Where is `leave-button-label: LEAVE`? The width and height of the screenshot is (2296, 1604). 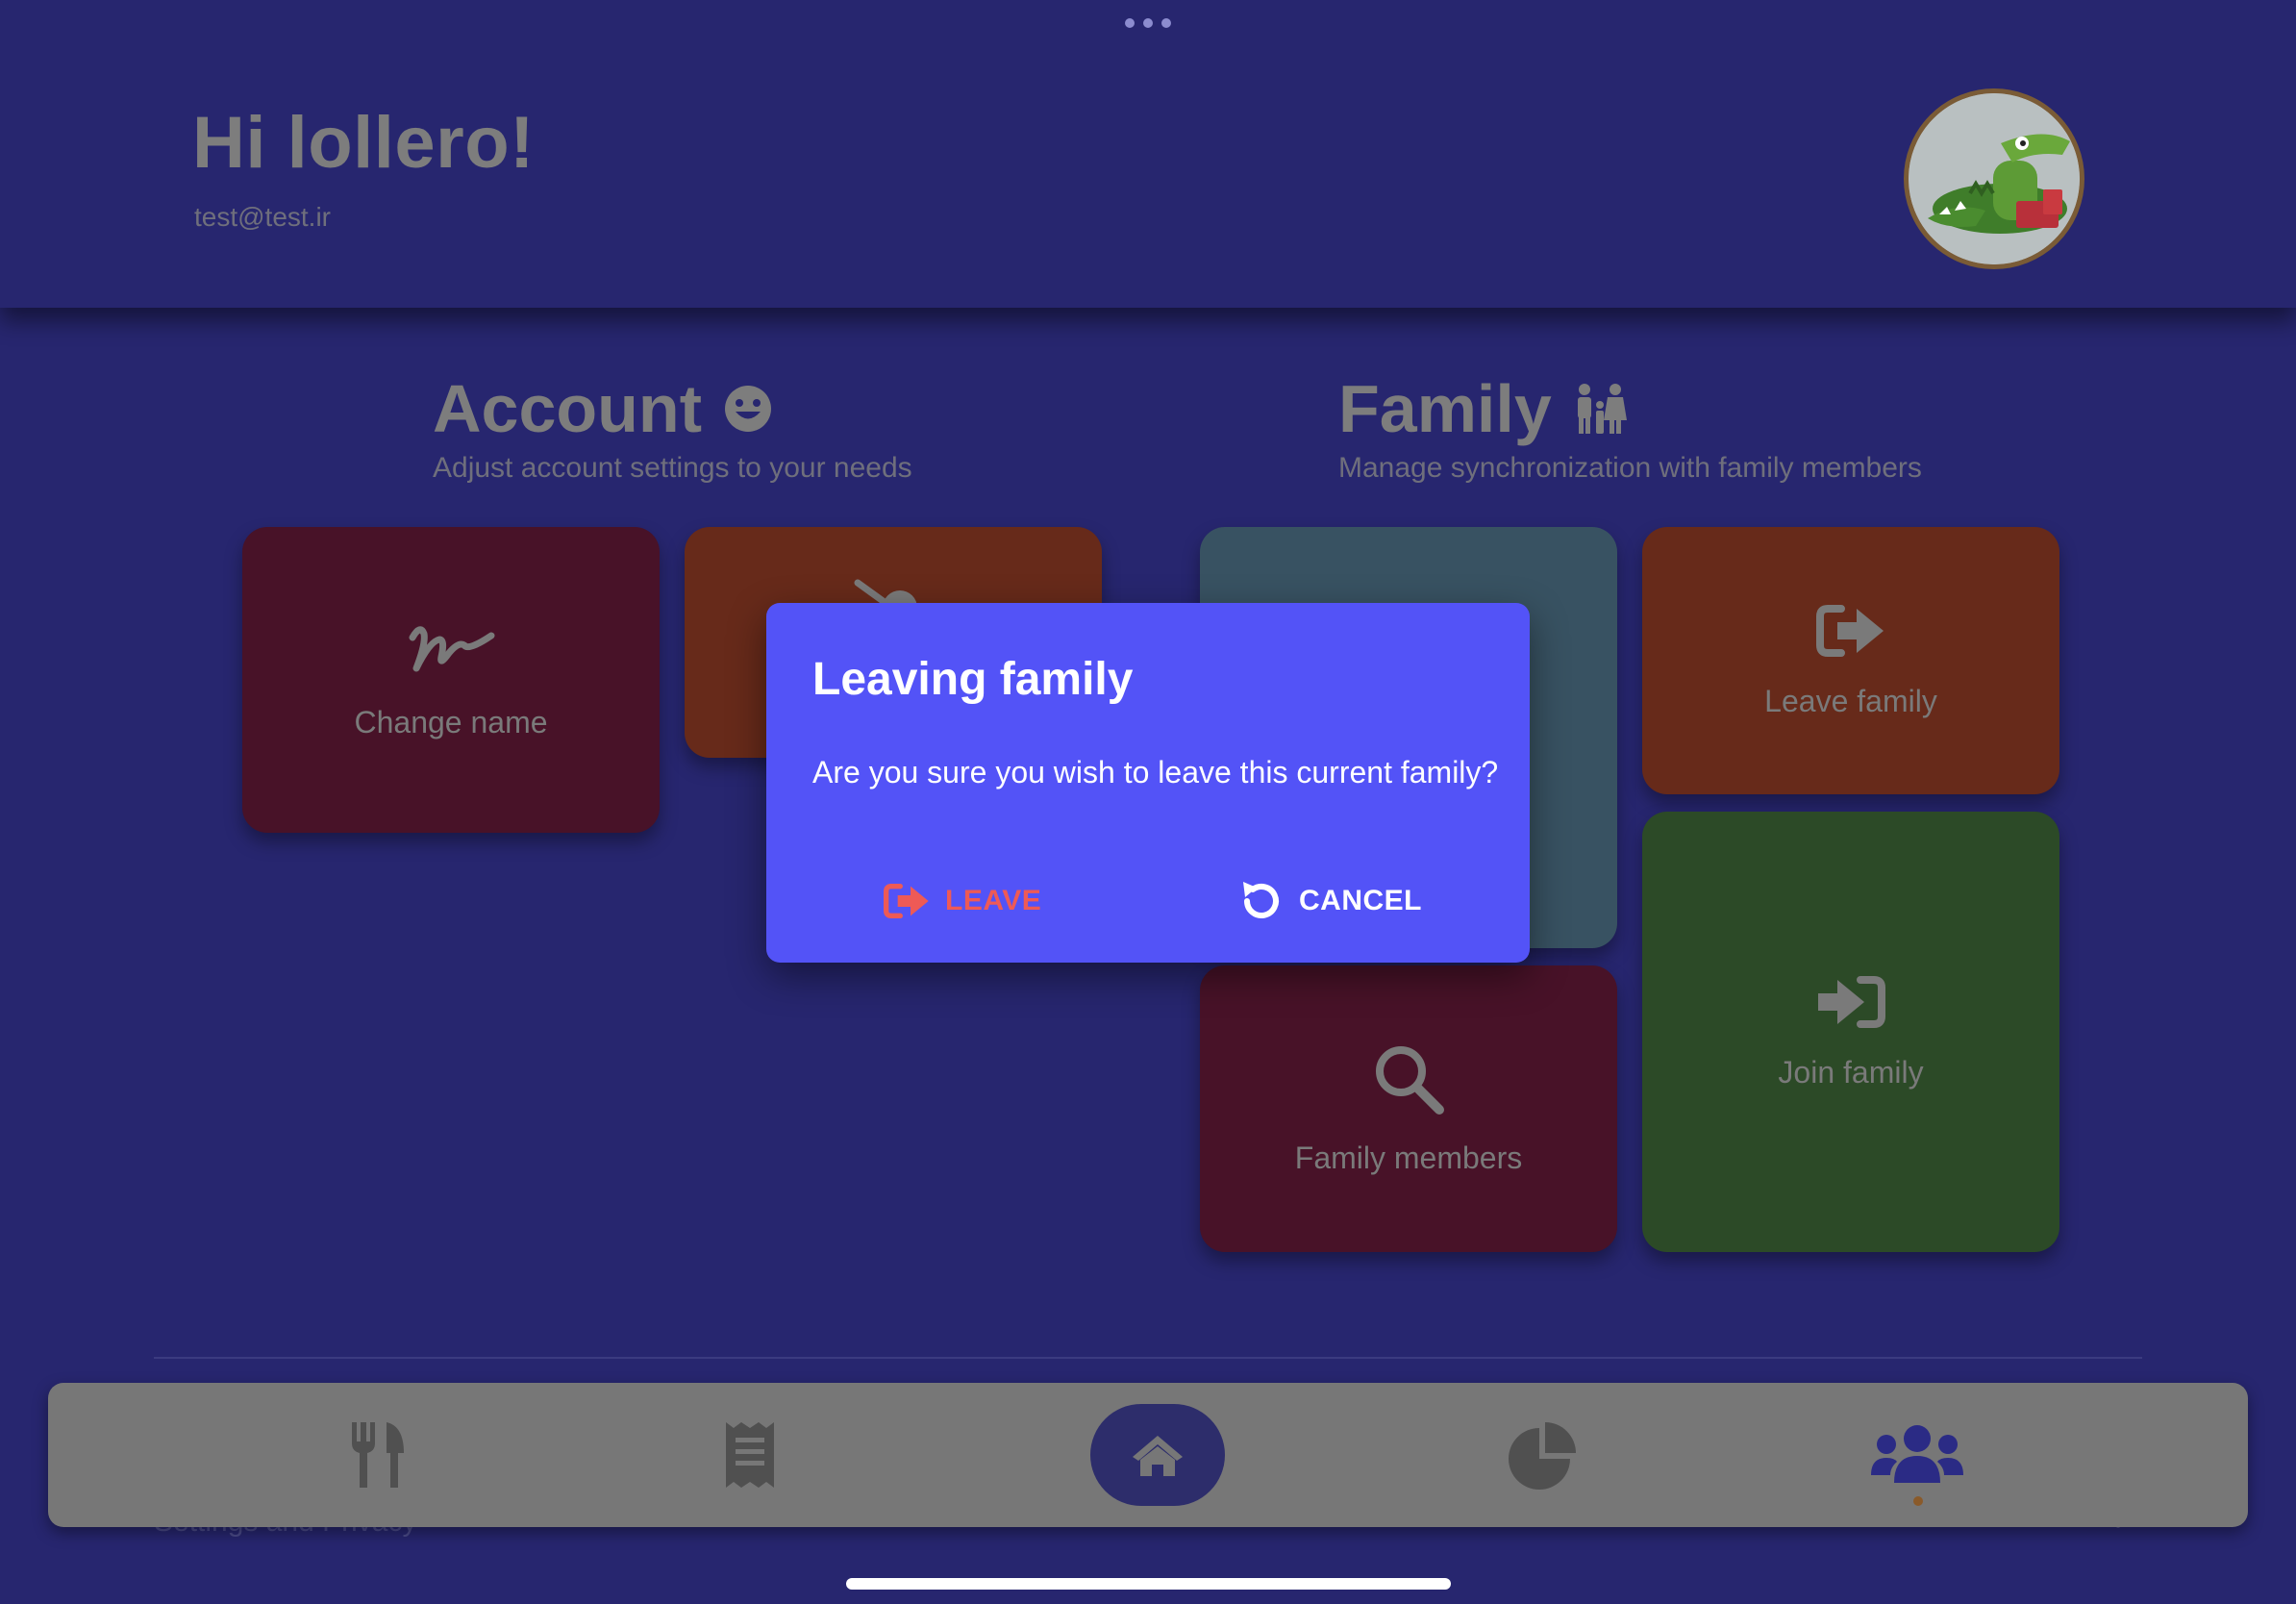 leave-button-label: LEAVE is located at coordinates (994, 900).